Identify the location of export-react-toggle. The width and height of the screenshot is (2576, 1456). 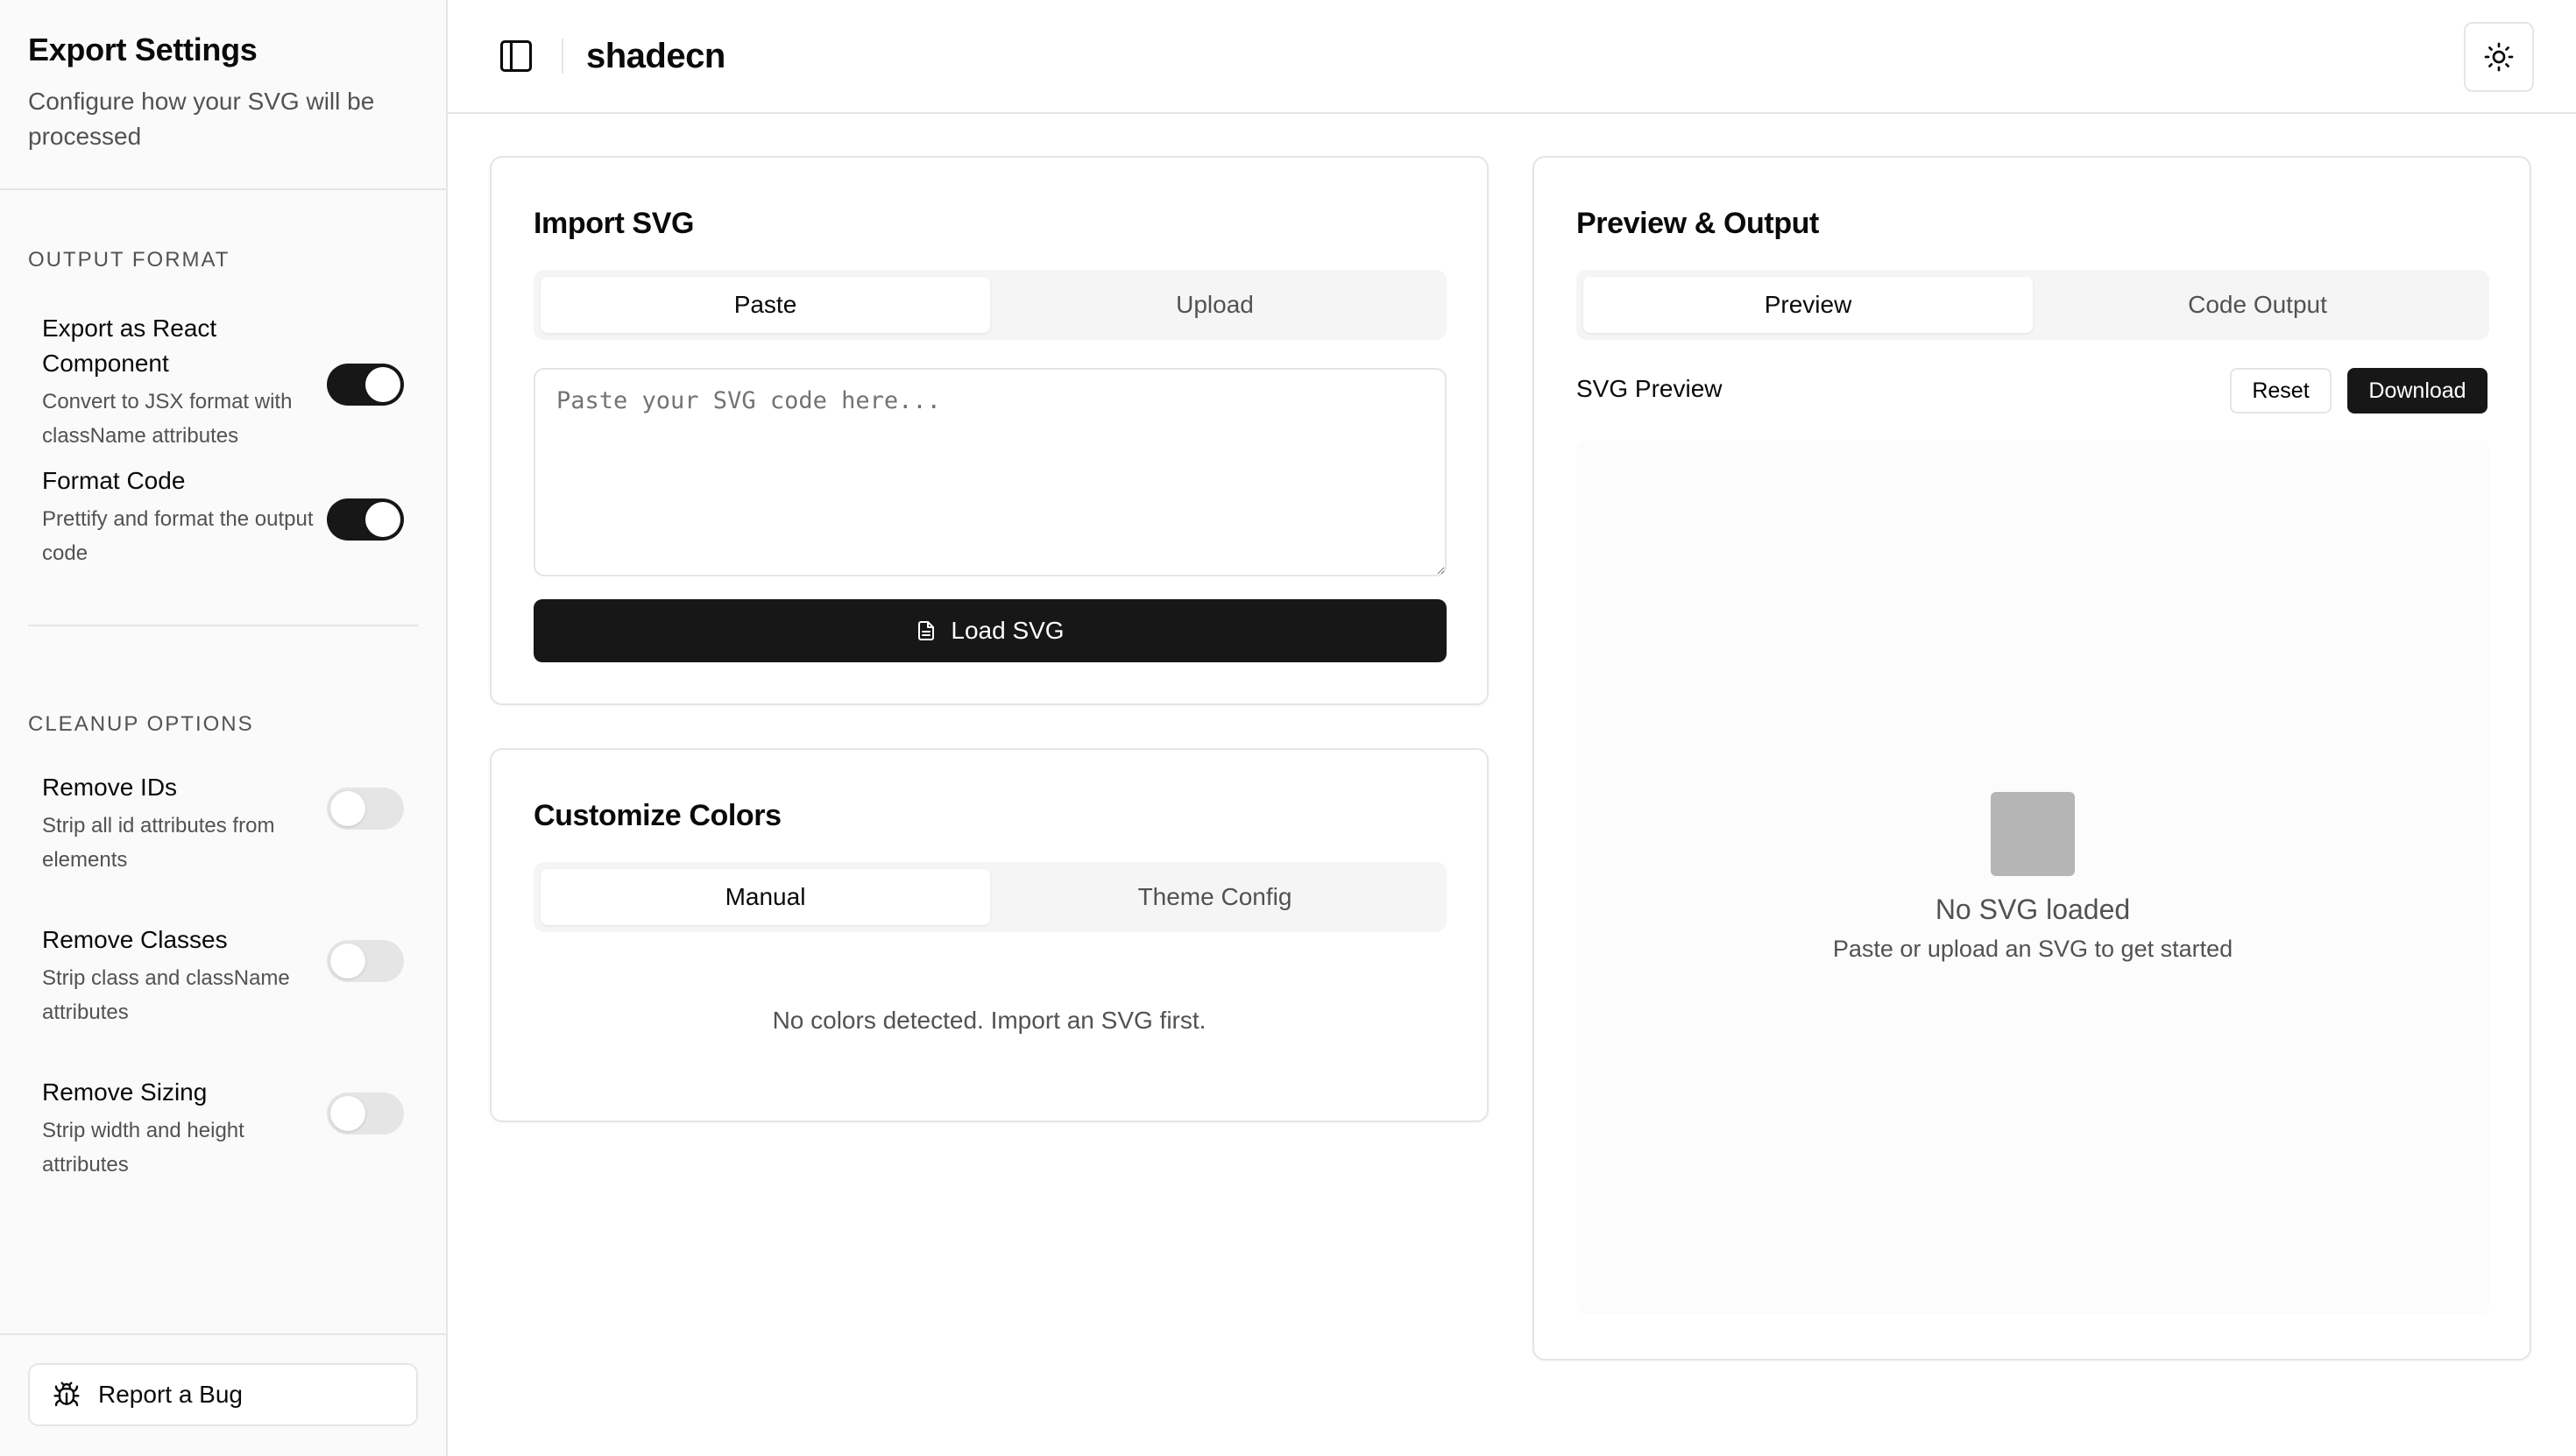
(365, 385).